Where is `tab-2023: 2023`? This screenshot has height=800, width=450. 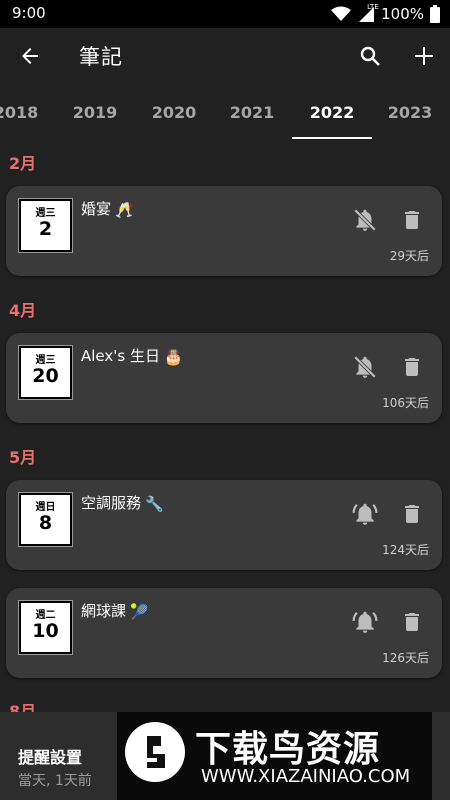
tab-2023: 2023 is located at coordinates (410, 112).